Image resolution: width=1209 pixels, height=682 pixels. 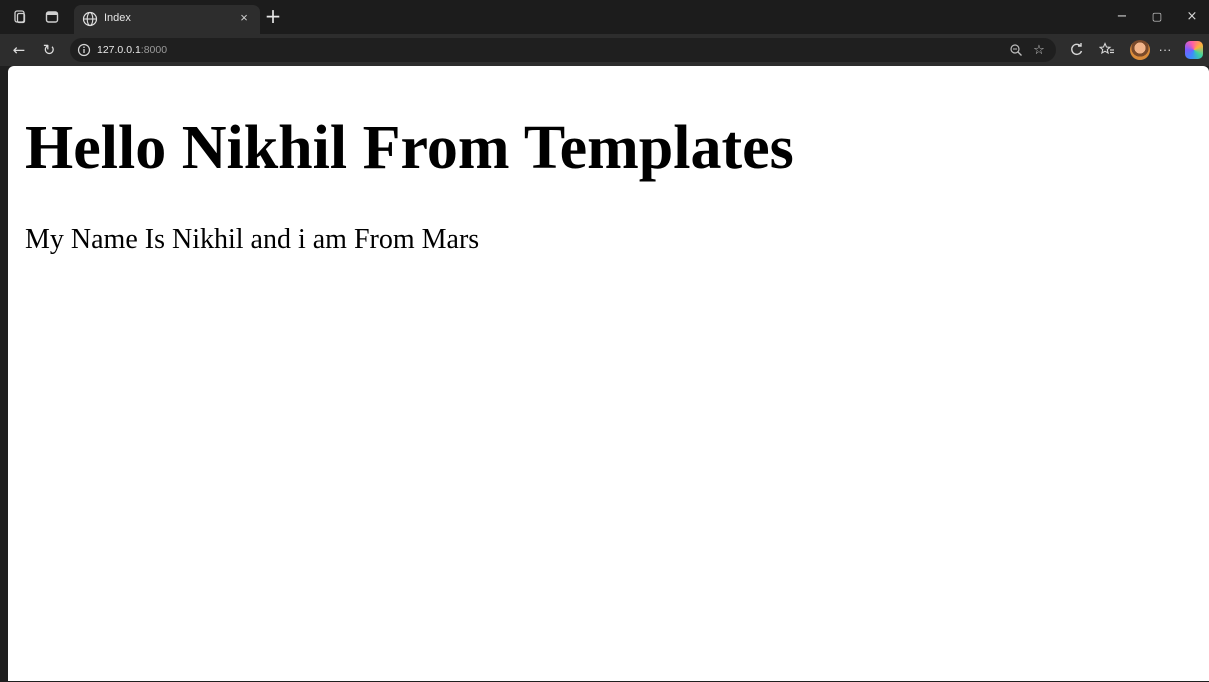 I want to click on info-icon, so click(x=84, y=50).